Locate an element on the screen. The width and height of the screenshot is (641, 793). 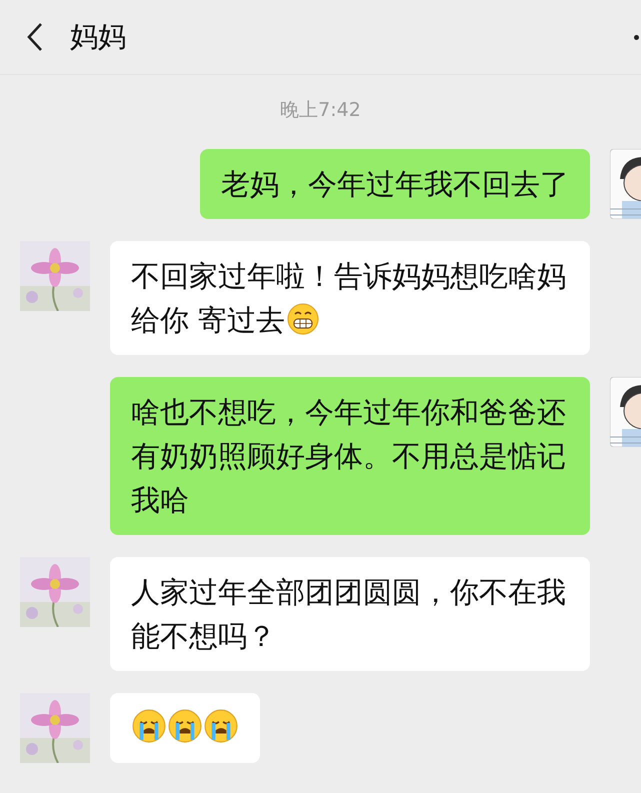
message-text: 不回家过年啦！告诉妈妈想吃啥妈 is located at coordinates (348, 276).